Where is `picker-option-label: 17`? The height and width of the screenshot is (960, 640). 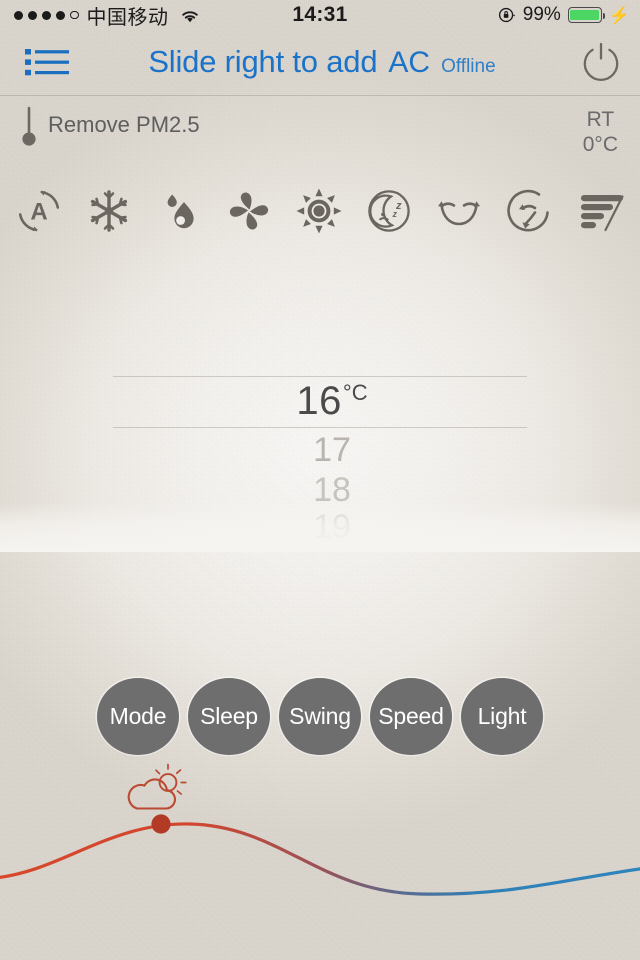
picker-option-label: 17 is located at coordinates (332, 450).